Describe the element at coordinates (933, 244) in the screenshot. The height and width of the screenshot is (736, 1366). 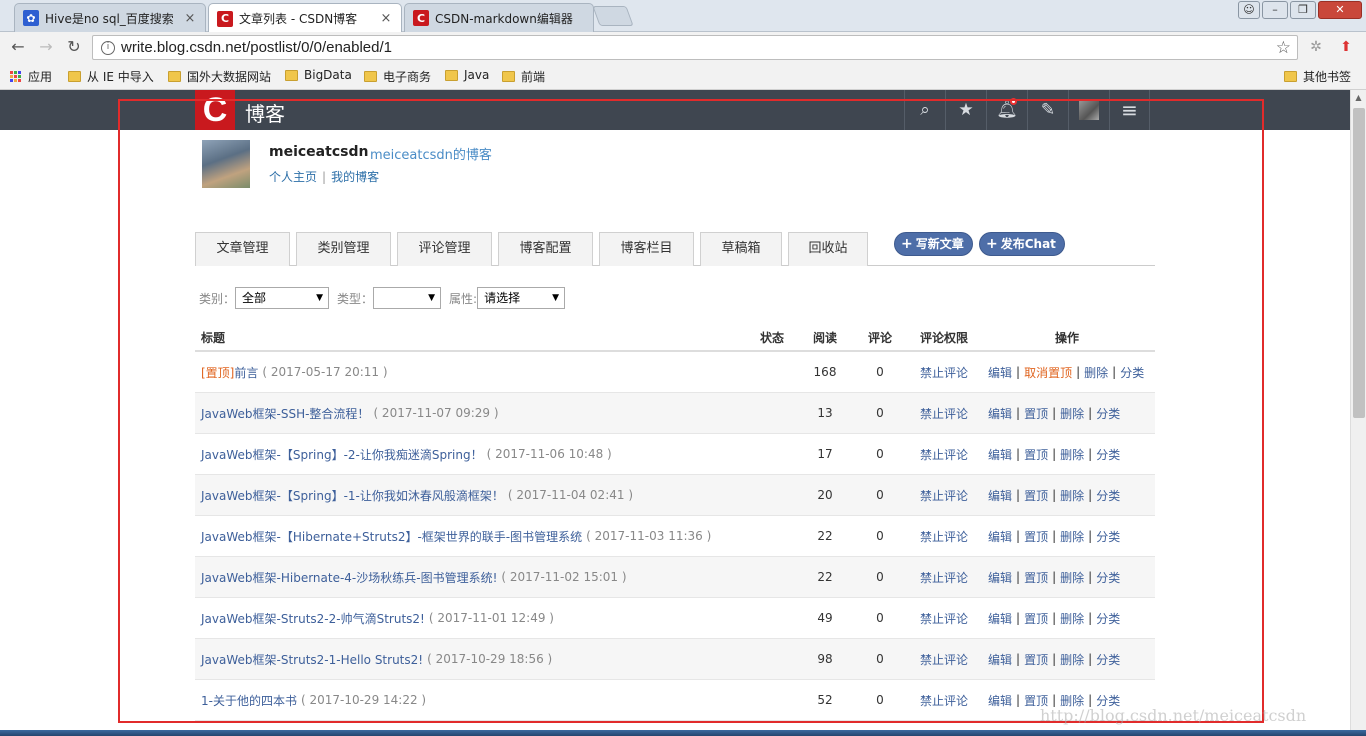
I see `write-article-button: + 写新文章` at that location.